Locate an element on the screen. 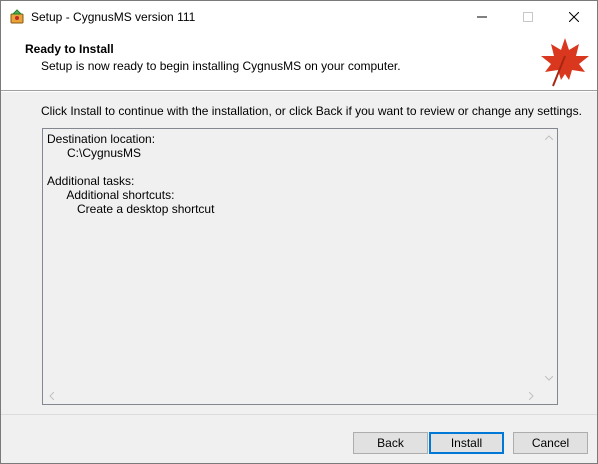  minimize-button is located at coordinates (482, 16).